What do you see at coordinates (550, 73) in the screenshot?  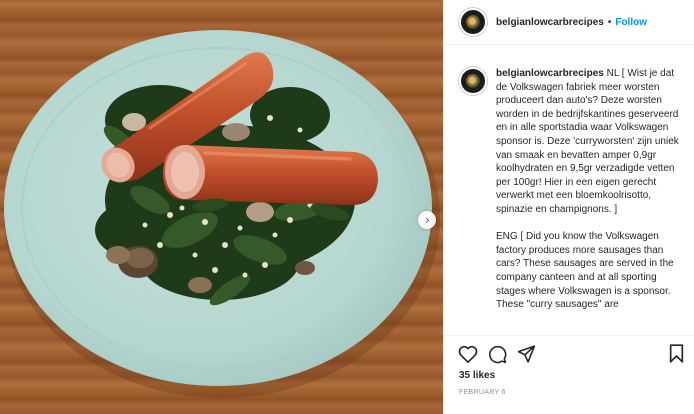 I see `caption-username: belgianlowcarbrecipes` at bounding box center [550, 73].